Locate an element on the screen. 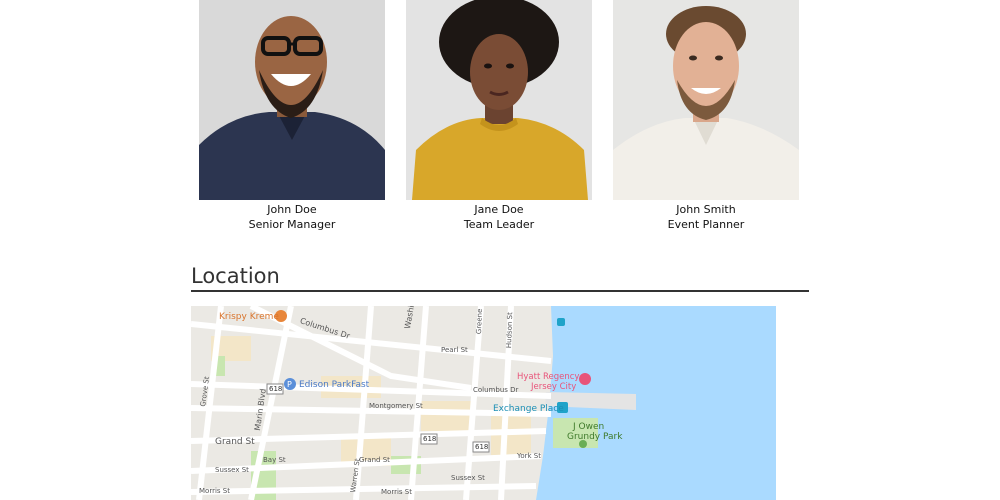 The height and width of the screenshot is (500, 1000). team-member-name: John Smith is located at coordinates (706, 209).